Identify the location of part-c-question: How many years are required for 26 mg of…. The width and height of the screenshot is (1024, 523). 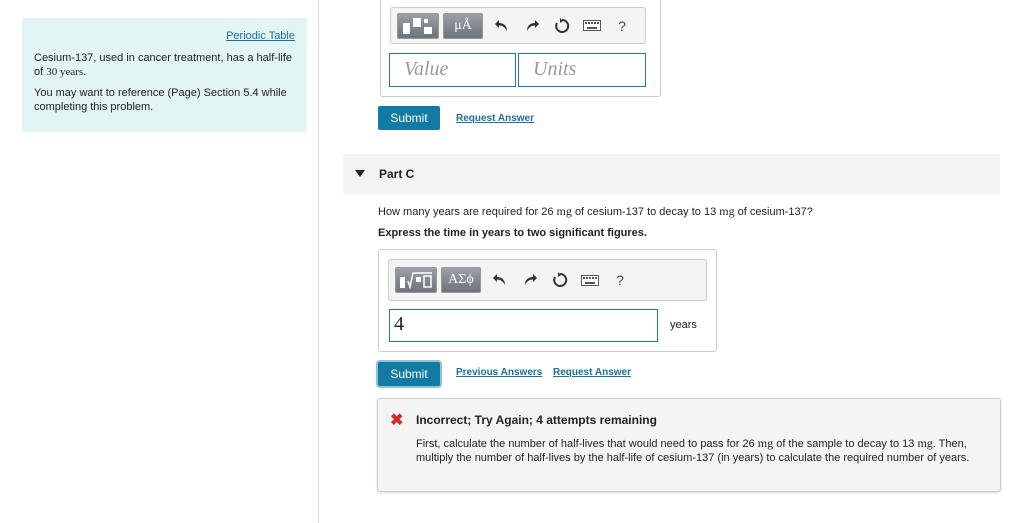
(595, 211).